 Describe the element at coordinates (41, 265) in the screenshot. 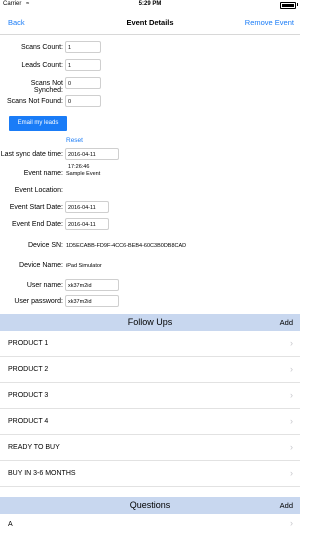

I see `device-name-label: Device Name:` at that location.